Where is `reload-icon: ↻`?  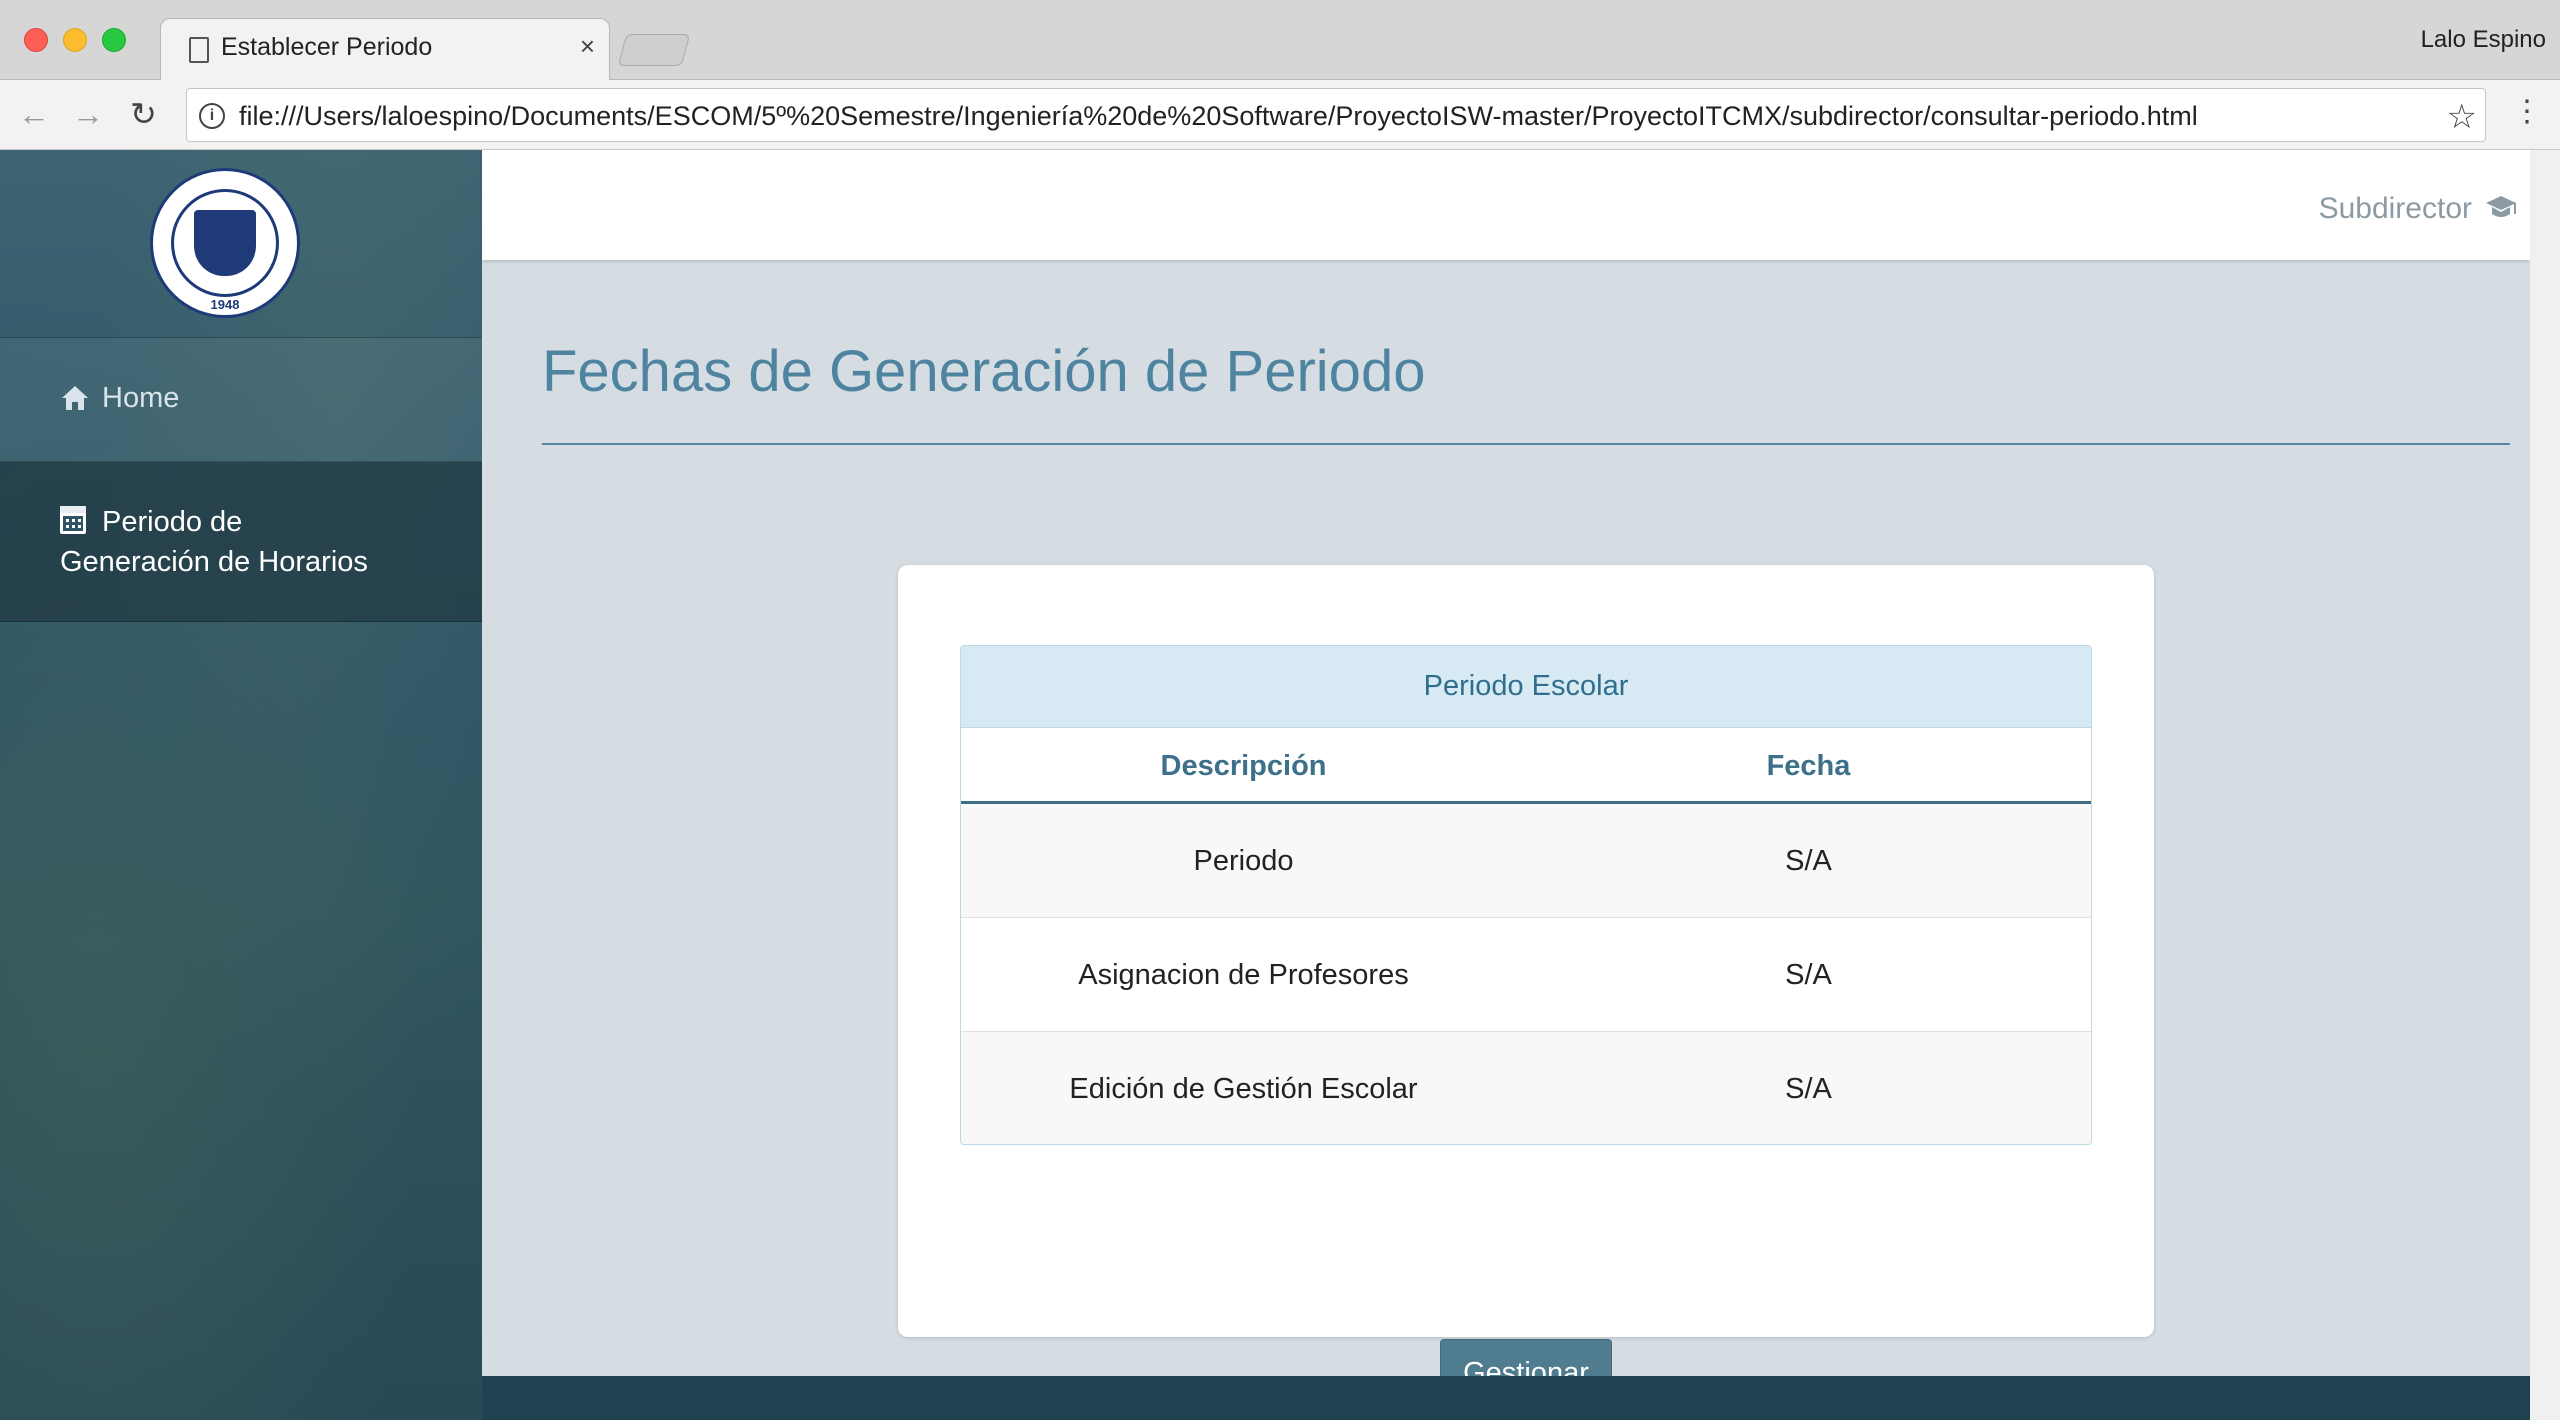 reload-icon: ↻ is located at coordinates (143, 114).